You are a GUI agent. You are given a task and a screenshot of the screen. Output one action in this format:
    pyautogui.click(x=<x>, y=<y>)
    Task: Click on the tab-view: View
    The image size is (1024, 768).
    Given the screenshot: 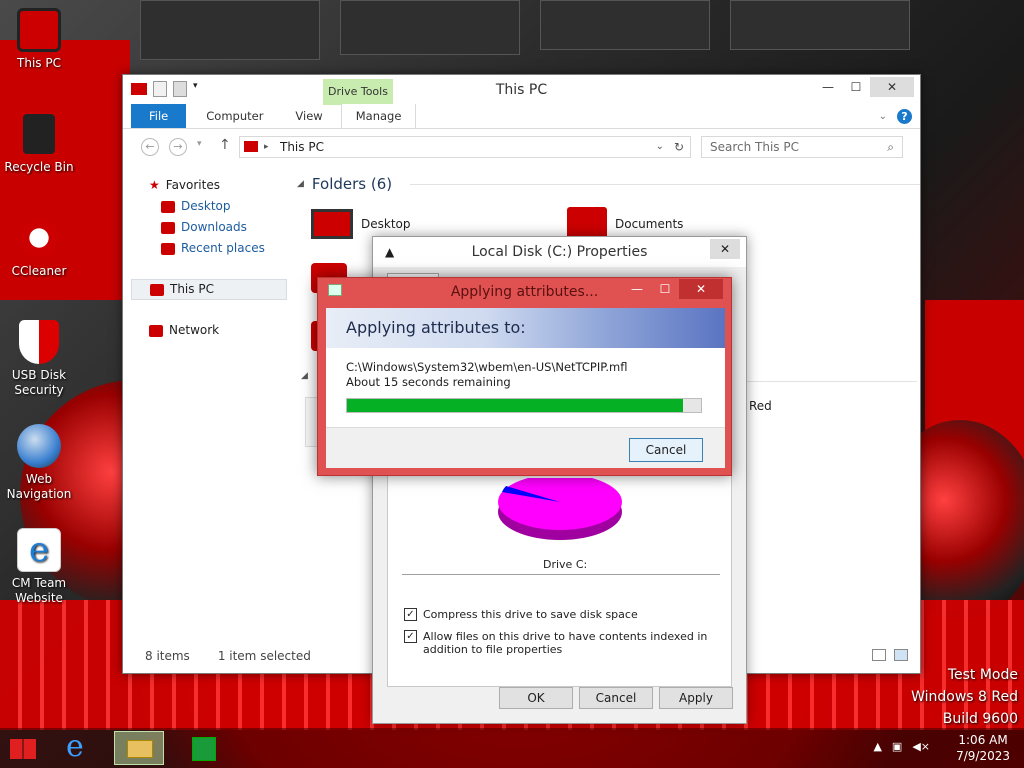 What is the action you would take?
    pyautogui.click(x=308, y=116)
    